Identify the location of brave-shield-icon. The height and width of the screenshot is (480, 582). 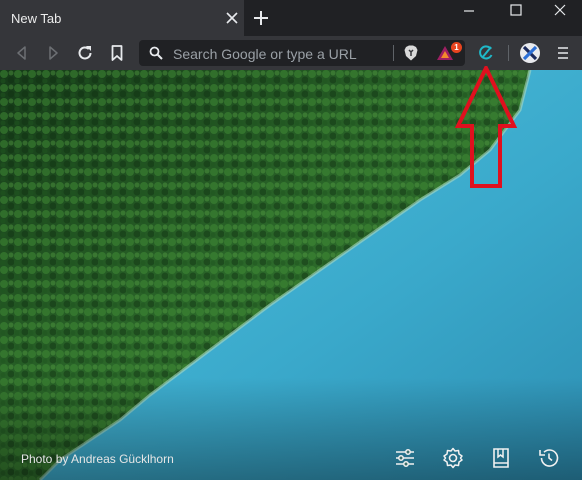
(411, 53).